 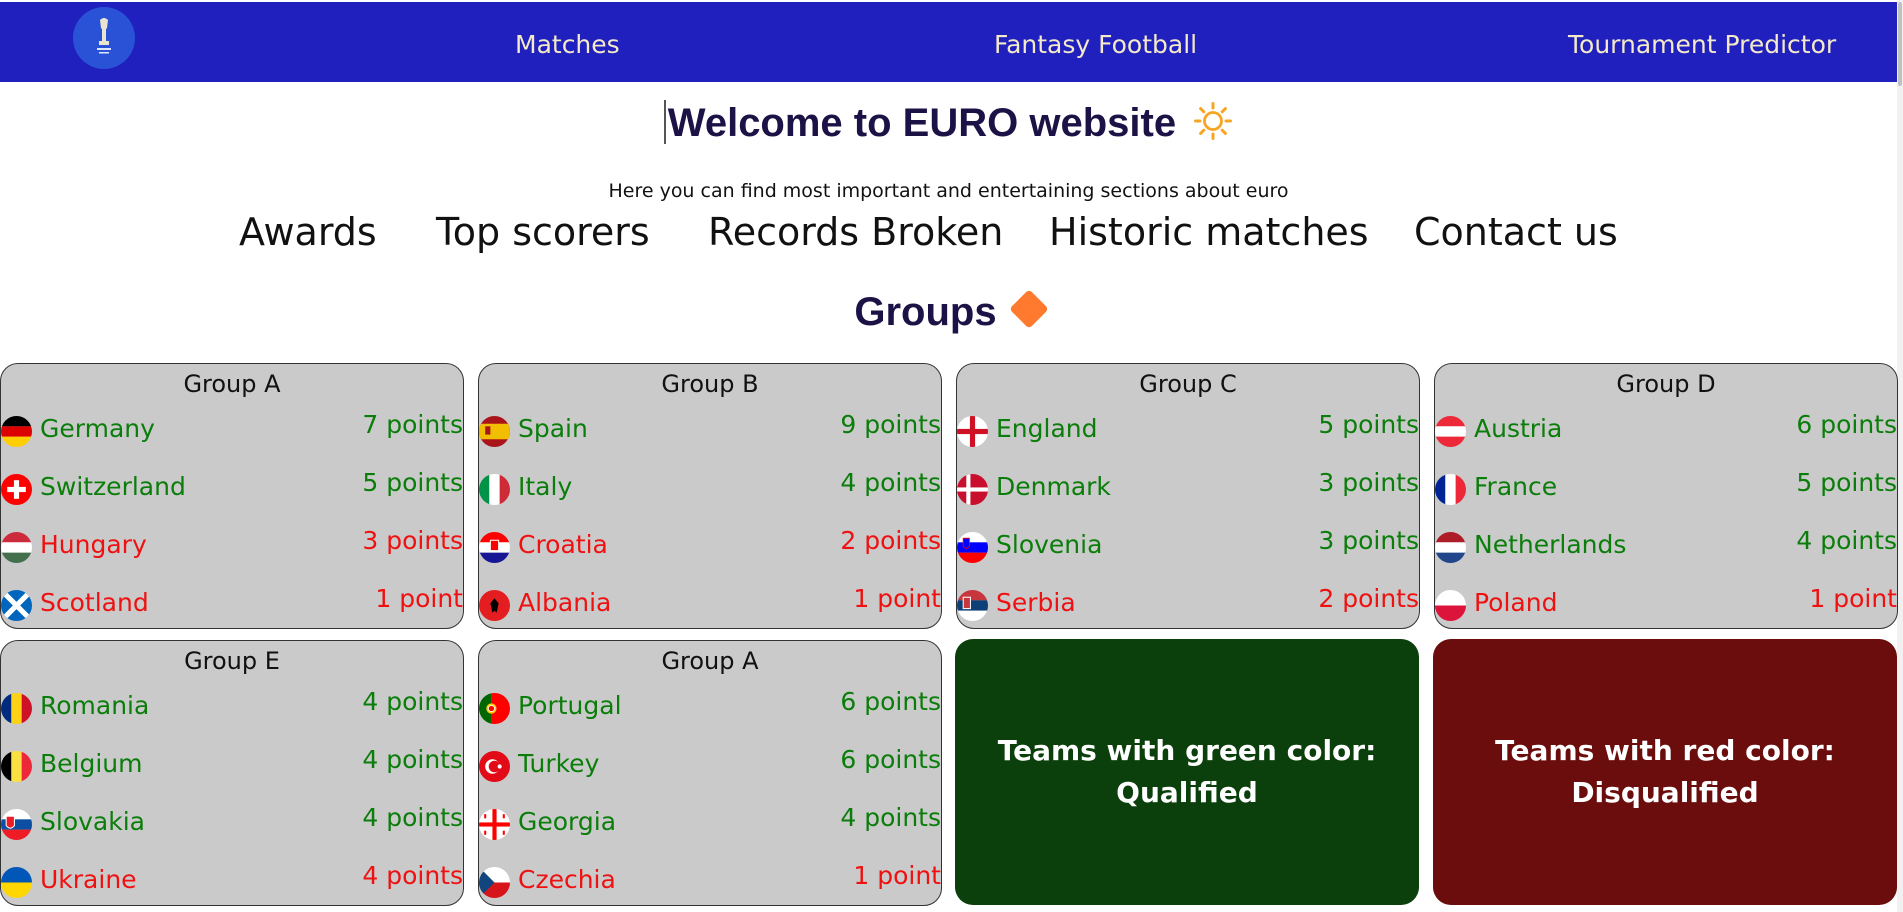 What do you see at coordinates (710, 879) in the screenshot?
I see `team-row: Czechia 1 point` at bounding box center [710, 879].